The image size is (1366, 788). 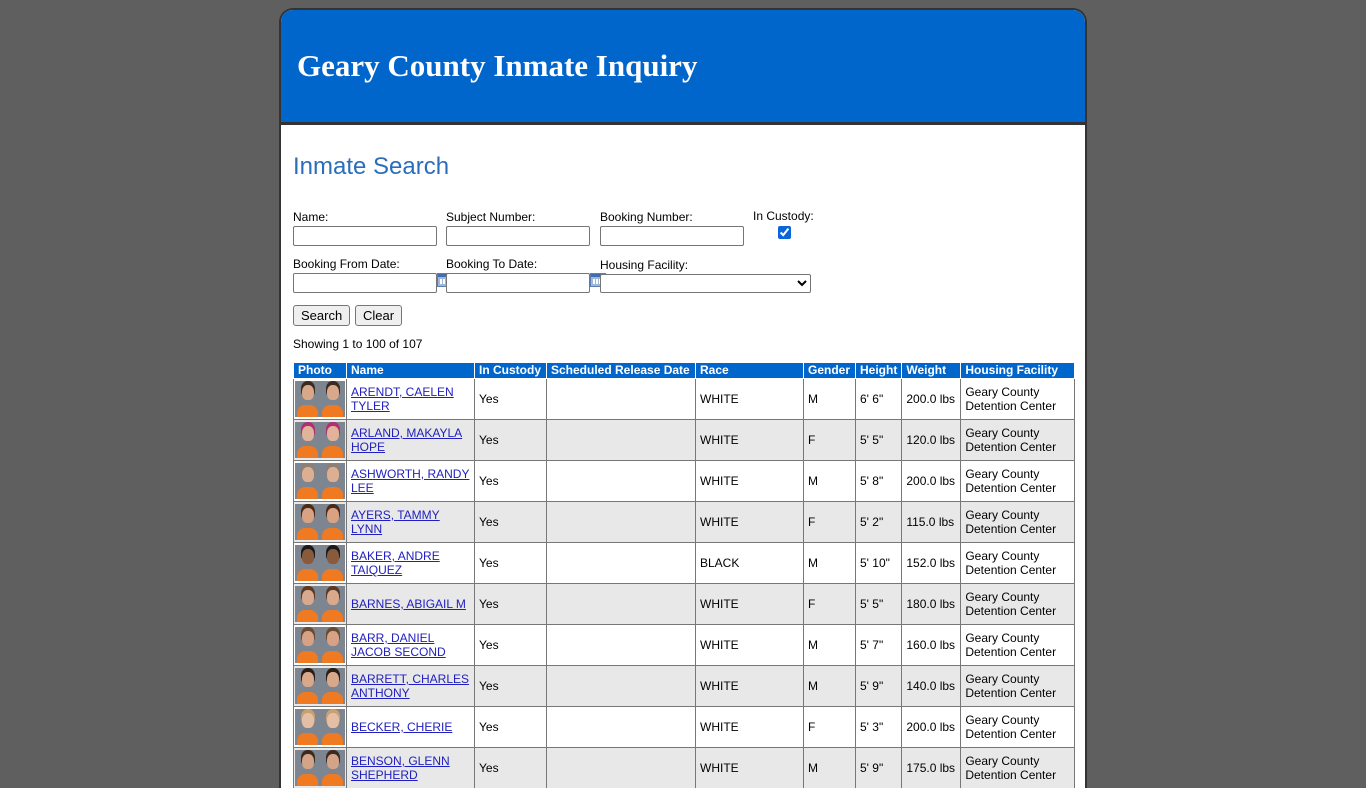 I want to click on housing-facility-select, so click(x=705, y=283).